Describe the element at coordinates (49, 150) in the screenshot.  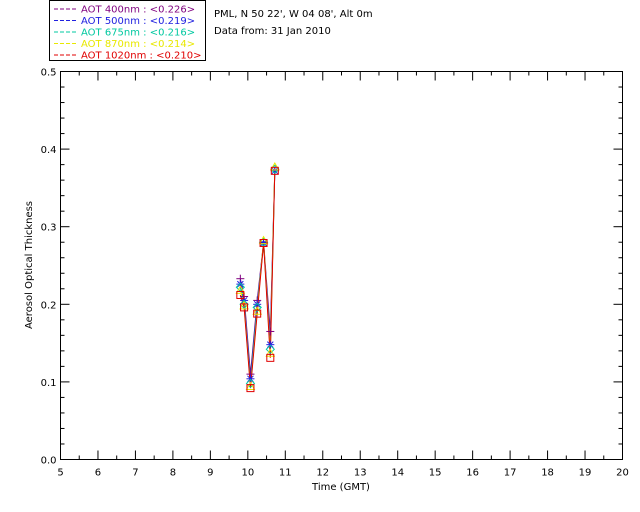
I see `y-tick-label: 0.4` at that location.